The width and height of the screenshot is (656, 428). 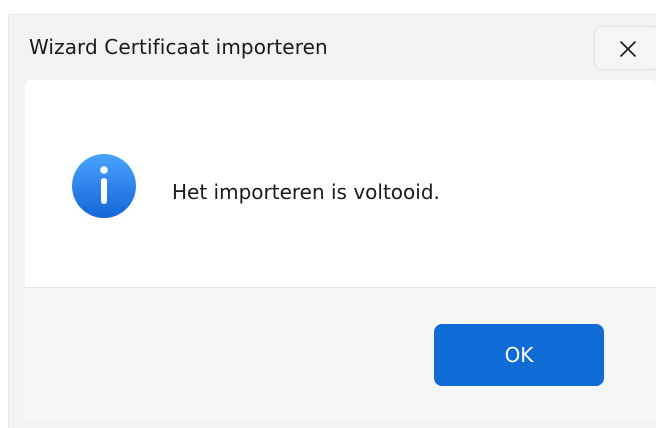 What do you see at coordinates (628, 49) in the screenshot?
I see `close-icon` at bounding box center [628, 49].